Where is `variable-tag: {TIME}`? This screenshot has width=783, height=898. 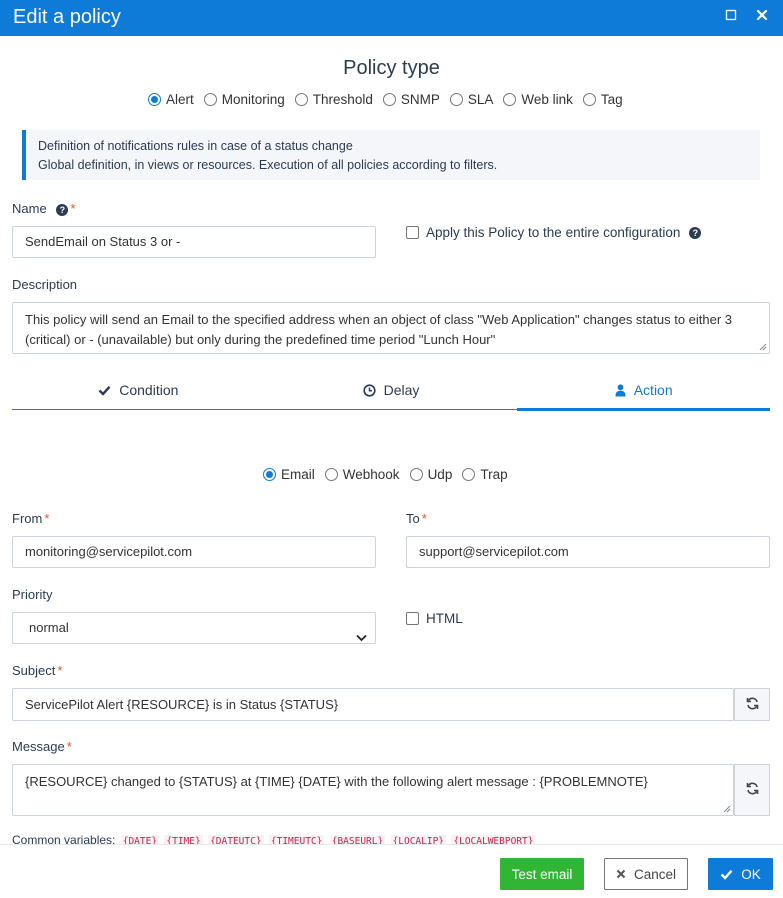 variable-tag: {TIME} is located at coordinates (183, 839).